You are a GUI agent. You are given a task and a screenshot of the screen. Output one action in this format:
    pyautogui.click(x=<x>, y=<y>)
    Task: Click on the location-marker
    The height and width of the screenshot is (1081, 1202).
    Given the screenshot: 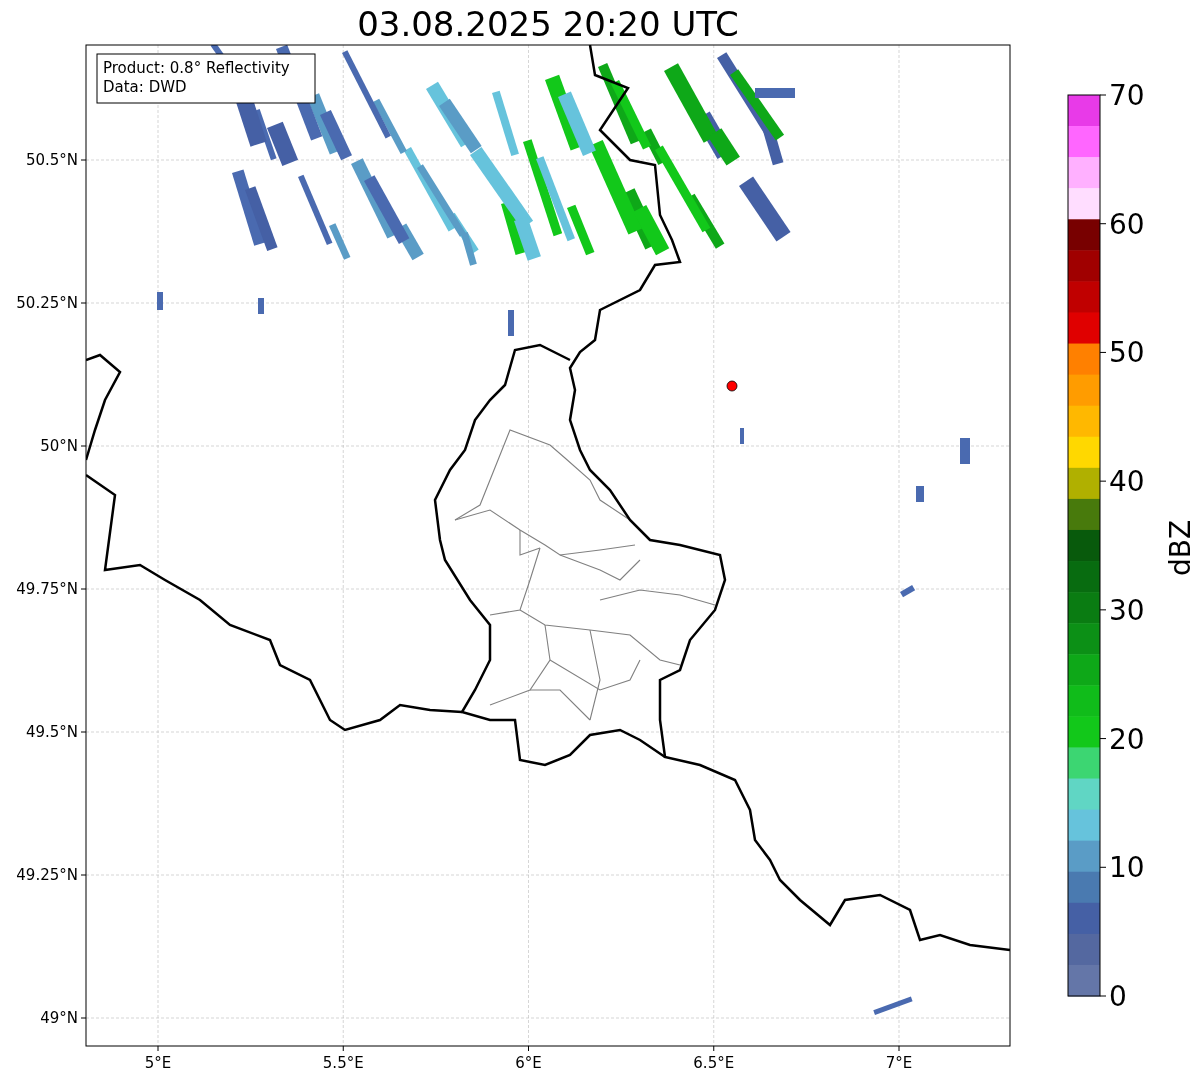 What is the action you would take?
    pyautogui.click(x=732, y=386)
    